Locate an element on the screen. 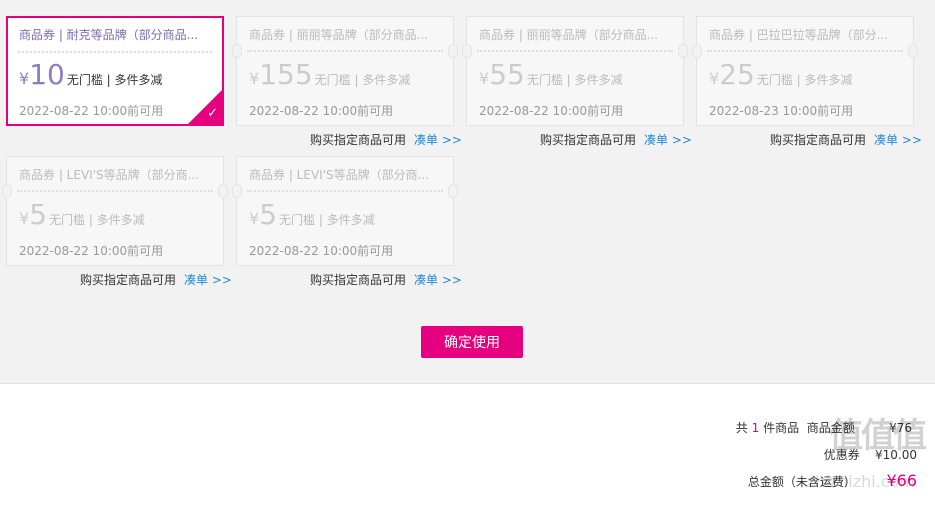  coupon-date: 2022-08-23 10:00前可用 is located at coordinates (781, 111).